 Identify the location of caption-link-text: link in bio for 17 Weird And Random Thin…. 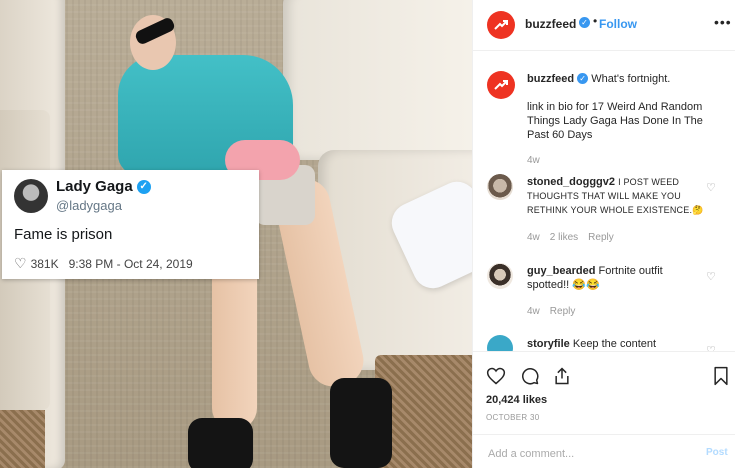
(615, 121).